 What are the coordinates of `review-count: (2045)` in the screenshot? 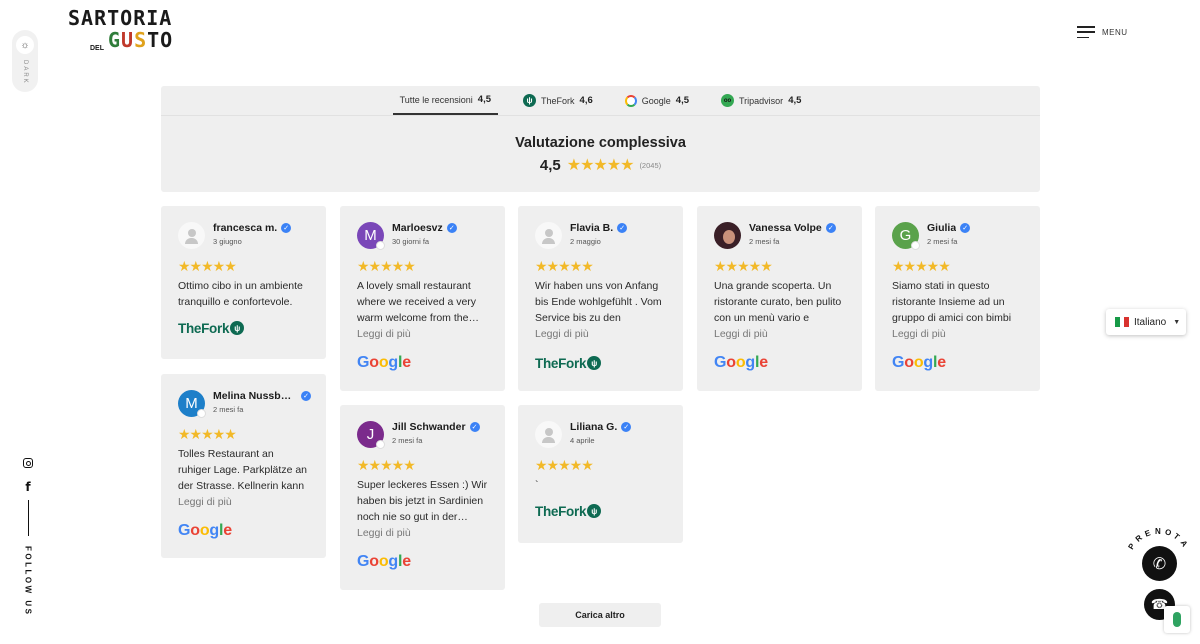 It's located at (650, 165).